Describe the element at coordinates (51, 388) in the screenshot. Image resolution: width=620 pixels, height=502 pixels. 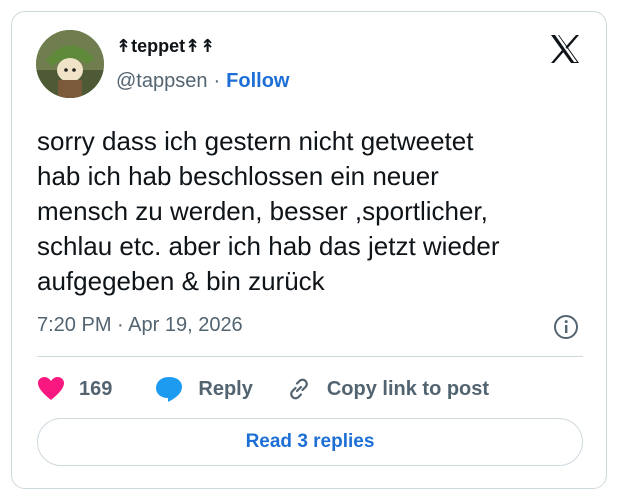
I see `heart-icon` at that location.